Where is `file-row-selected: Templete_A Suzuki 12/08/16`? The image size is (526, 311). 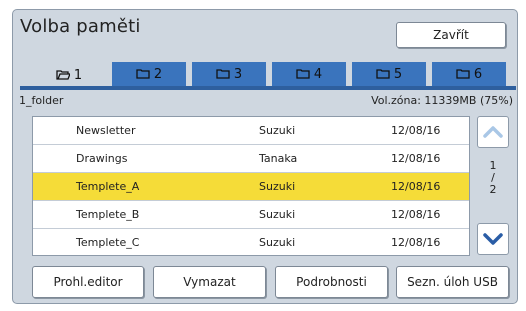 file-row-selected: Templete_A Suzuki 12/08/16 is located at coordinates (251, 187).